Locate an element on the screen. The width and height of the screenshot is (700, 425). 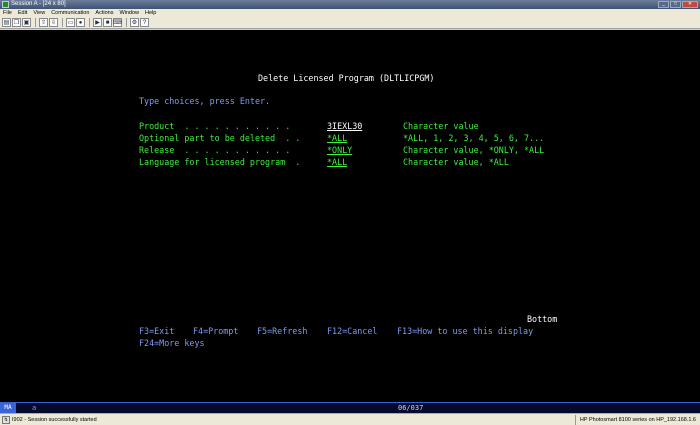
window-title: Session A - [24 x 80] is located at coordinates (38, 4).